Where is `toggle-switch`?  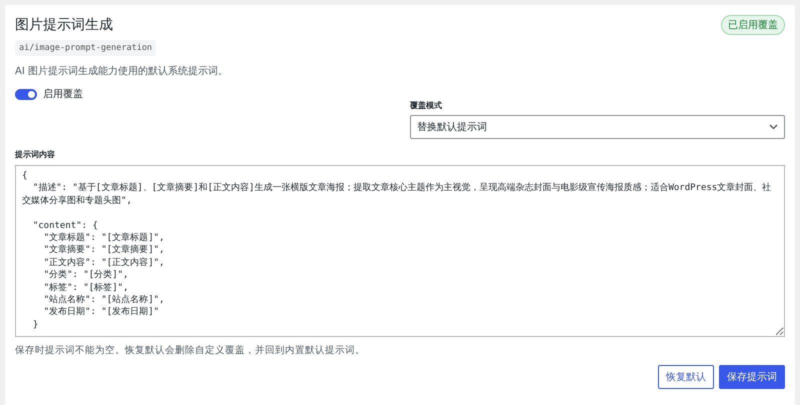
toggle-switch is located at coordinates (26, 94).